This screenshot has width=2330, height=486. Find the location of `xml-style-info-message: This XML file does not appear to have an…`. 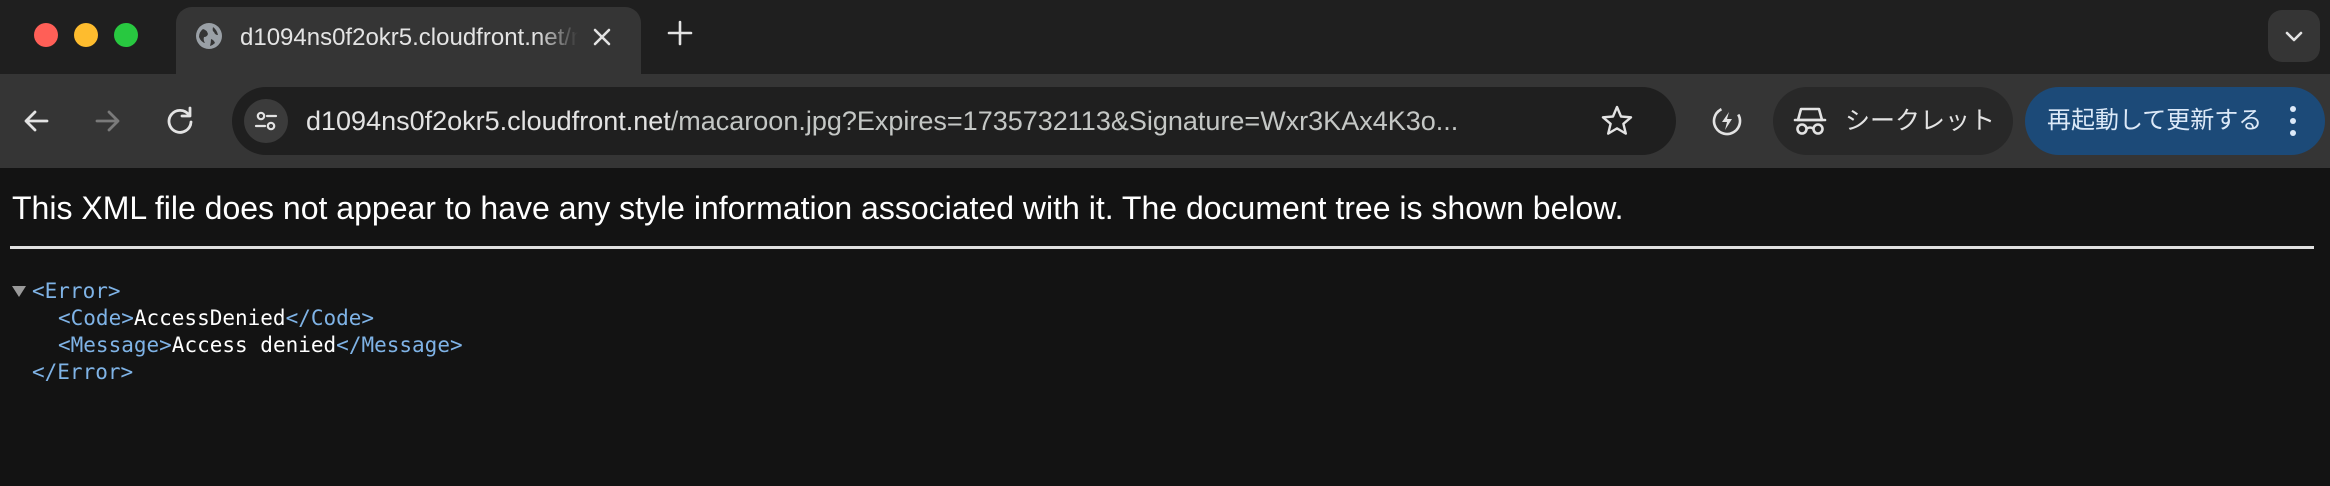

xml-style-info-message: This XML file does not appear to have an… is located at coordinates (818, 208).